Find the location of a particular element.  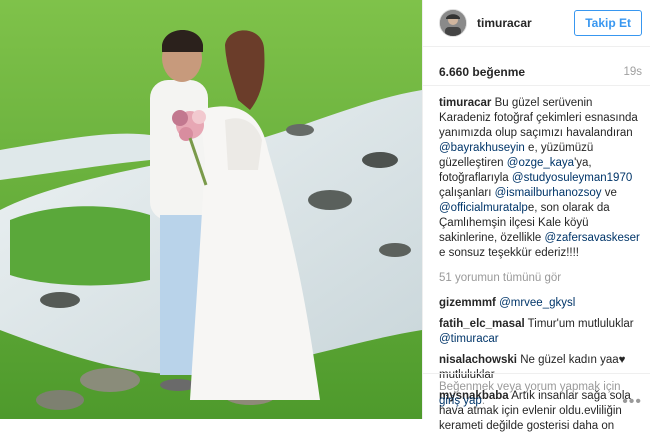

view-all-comments-link: 51 yorumun tümünü gör is located at coordinates (539, 278).